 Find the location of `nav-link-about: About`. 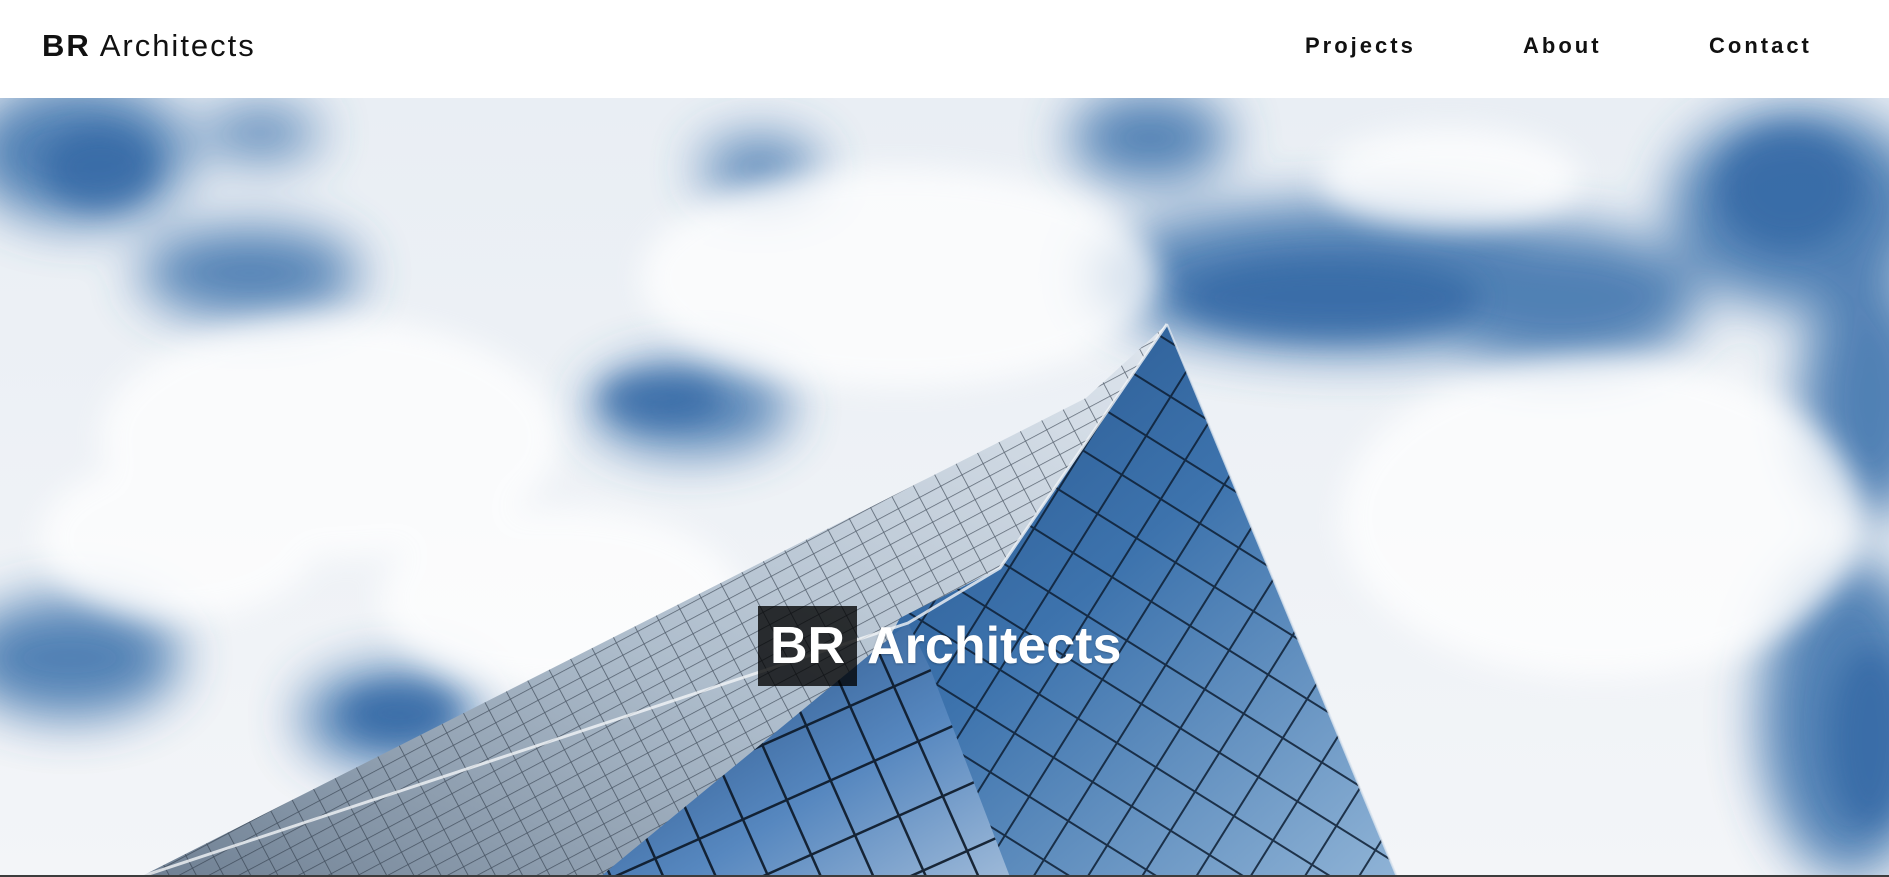

nav-link-about: About is located at coordinates (1562, 46).